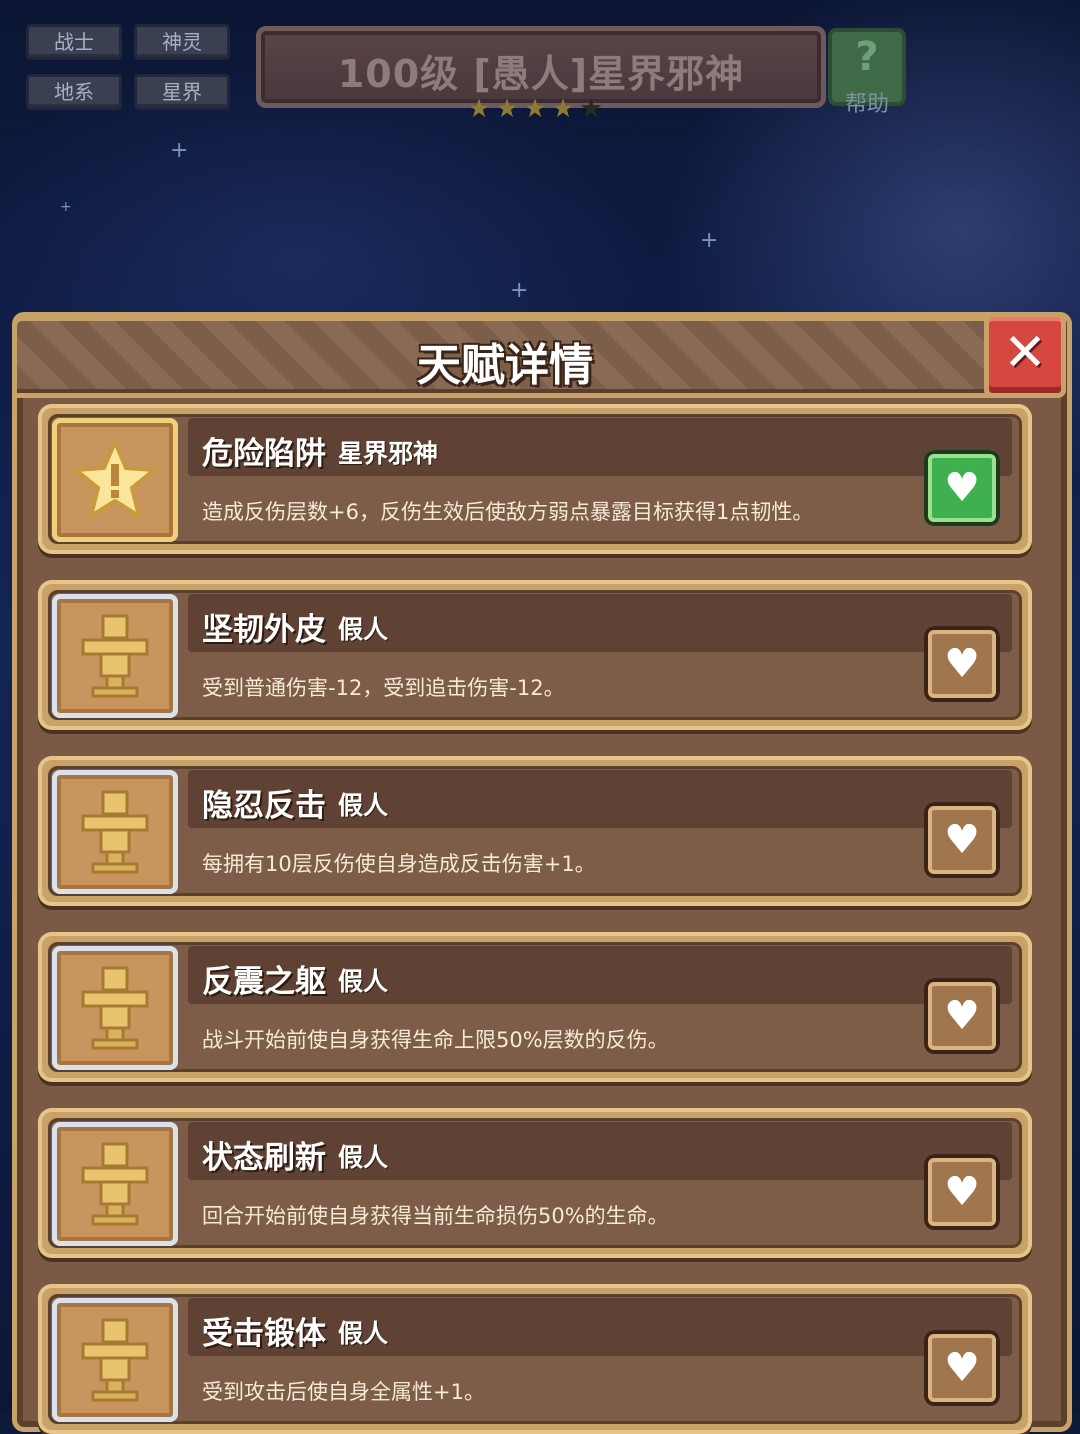 The height and width of the screenshot is (1434, 1080). Describe the element at coordinates (264, 630) in the screenshot. I see `talent-name: 坚韧外皮` at that location.